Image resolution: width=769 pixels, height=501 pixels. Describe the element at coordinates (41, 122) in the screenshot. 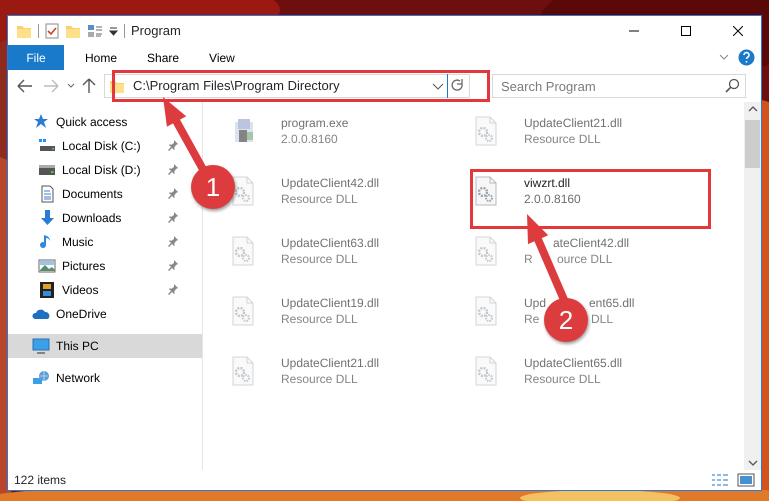

I see `star-icon` at that location.